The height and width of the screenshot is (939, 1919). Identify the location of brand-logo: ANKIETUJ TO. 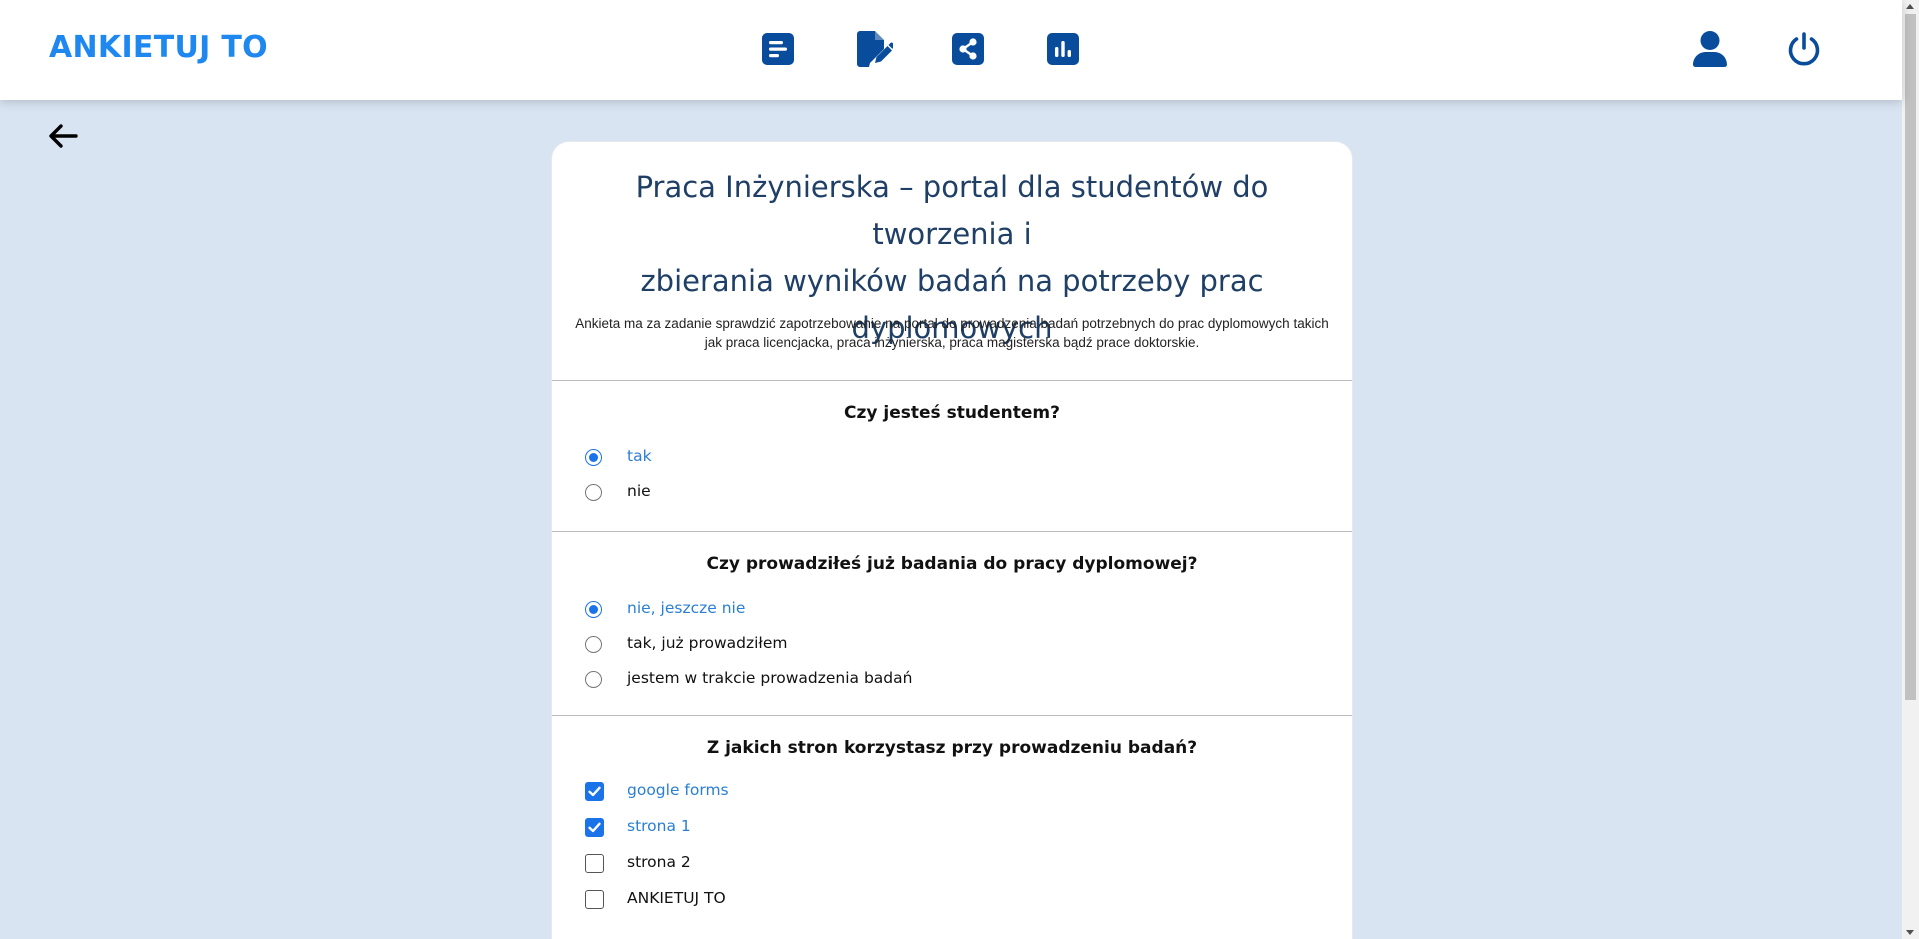
(158, 47).